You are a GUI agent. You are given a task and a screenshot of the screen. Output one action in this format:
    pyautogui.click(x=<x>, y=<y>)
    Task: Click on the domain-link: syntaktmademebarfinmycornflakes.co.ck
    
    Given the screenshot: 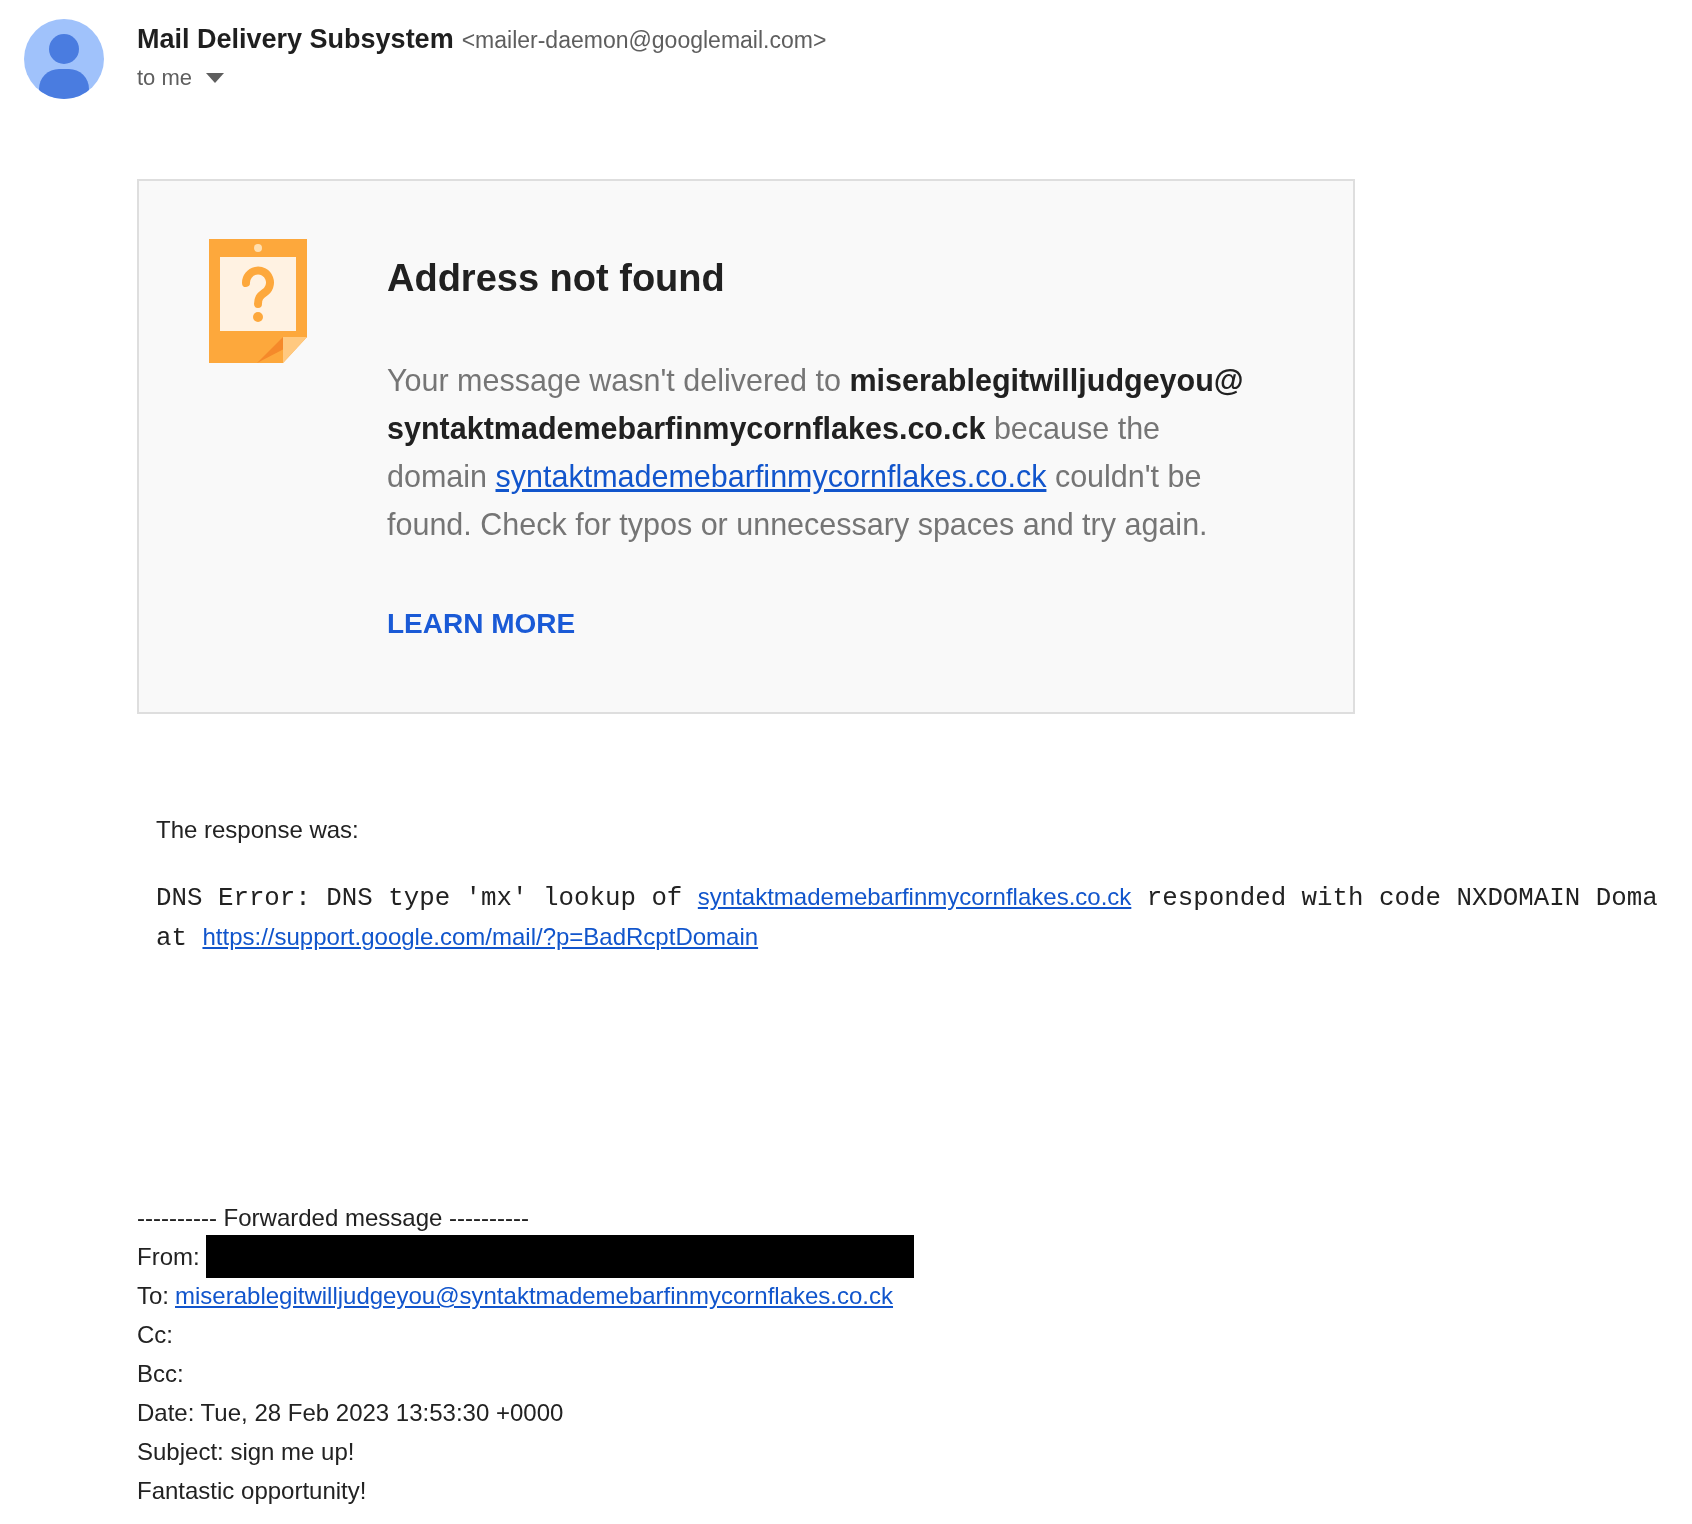 What is the action you would take?
    pyautogui.click(x=771, y=476)
    